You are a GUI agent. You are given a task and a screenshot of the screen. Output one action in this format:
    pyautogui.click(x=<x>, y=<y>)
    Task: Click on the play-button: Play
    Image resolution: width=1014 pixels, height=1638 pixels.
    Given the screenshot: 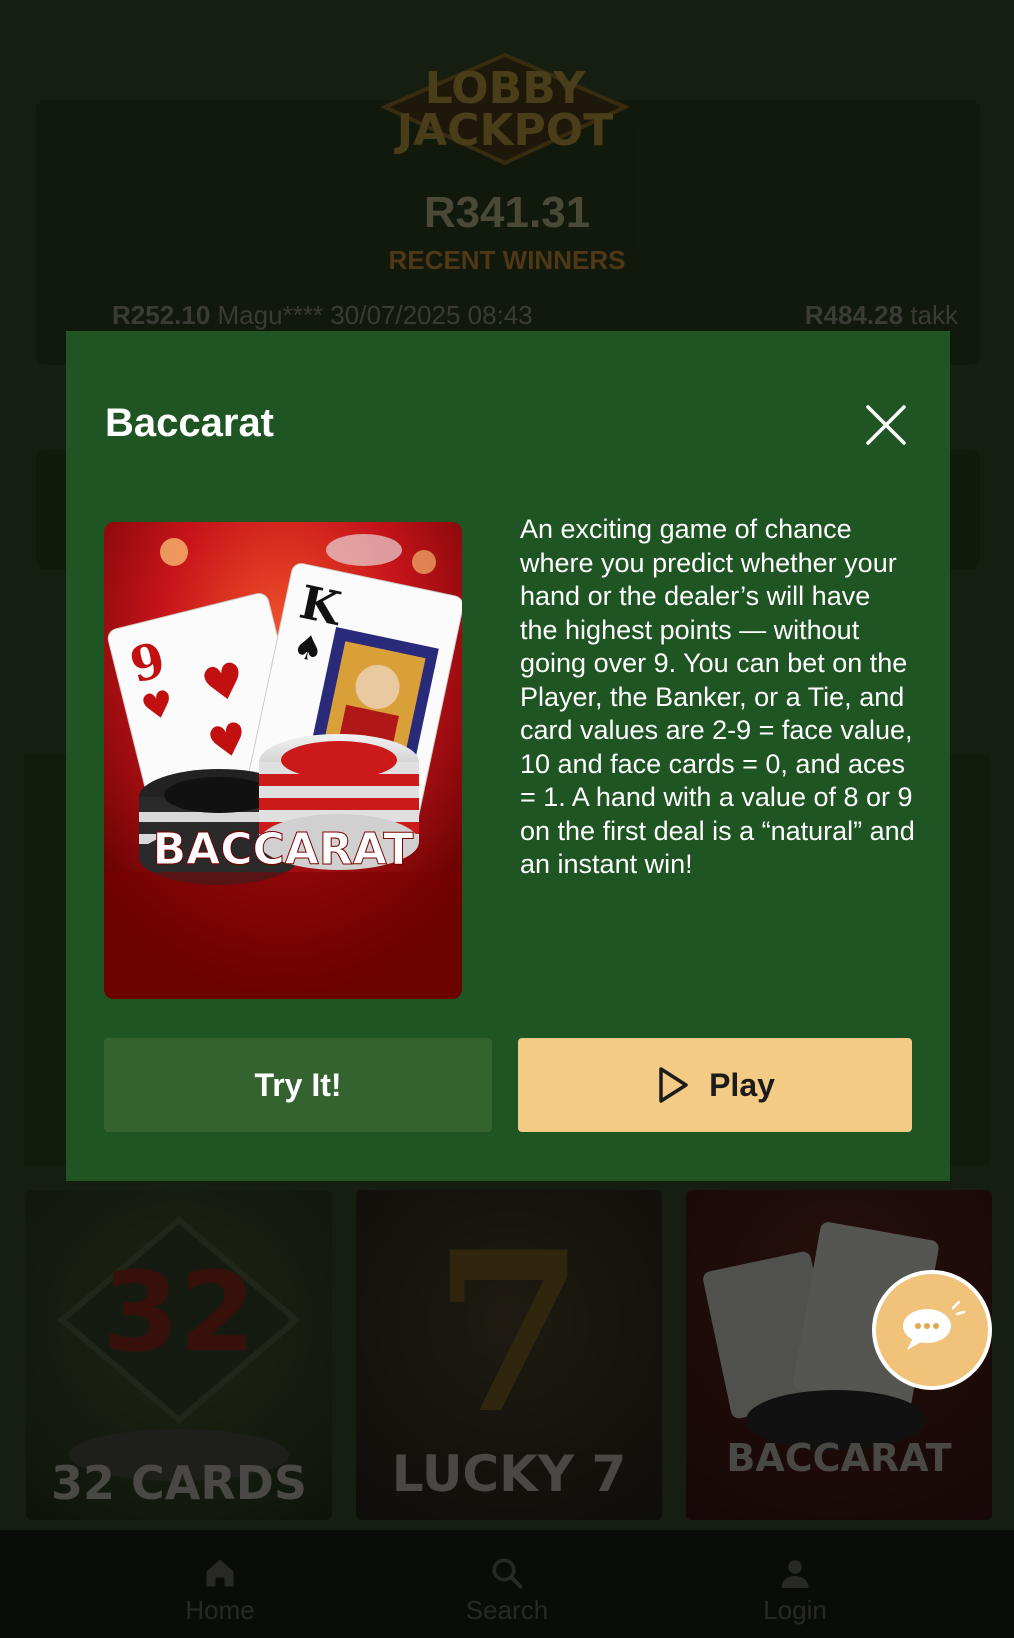 What is the action you would take?
    pyautogui.click(x=715, y=1085)
    